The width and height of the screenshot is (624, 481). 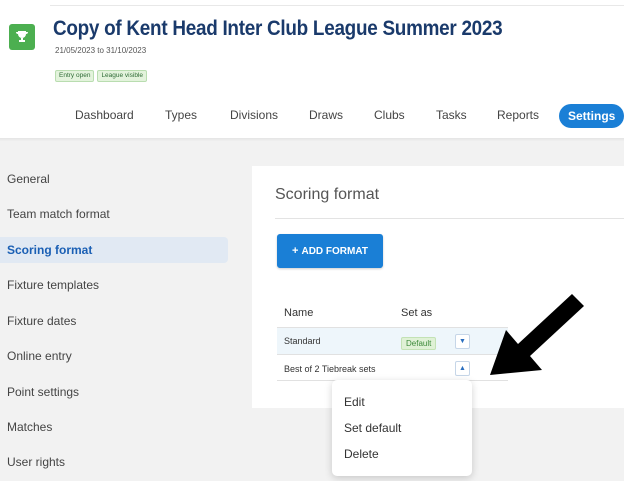 What do you see at coordinates (114, 285) in the screenshot?
I see `sidebar-item-fixture-templates: Fixture templates` at bounding box center [114, 285].